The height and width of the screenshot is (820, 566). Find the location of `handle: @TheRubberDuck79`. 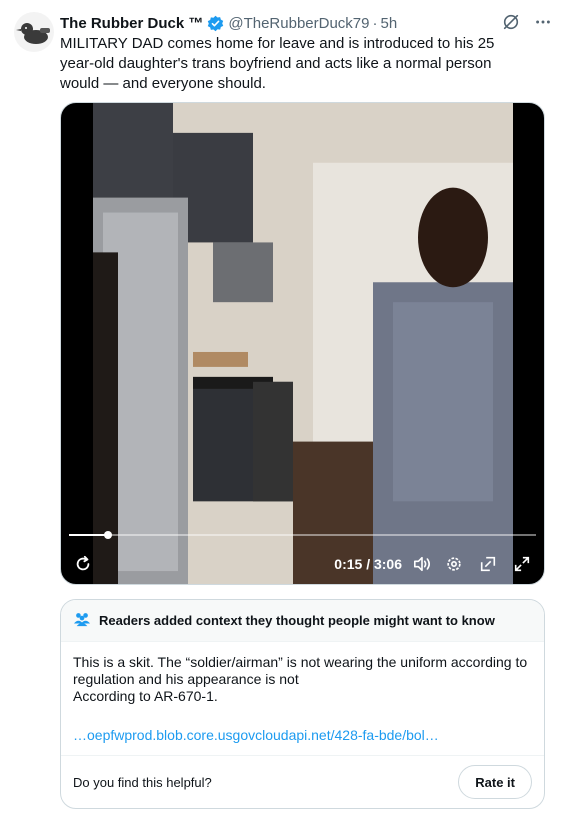

handle: @TheRubberDuck79 is located at coordinates (298, 23).